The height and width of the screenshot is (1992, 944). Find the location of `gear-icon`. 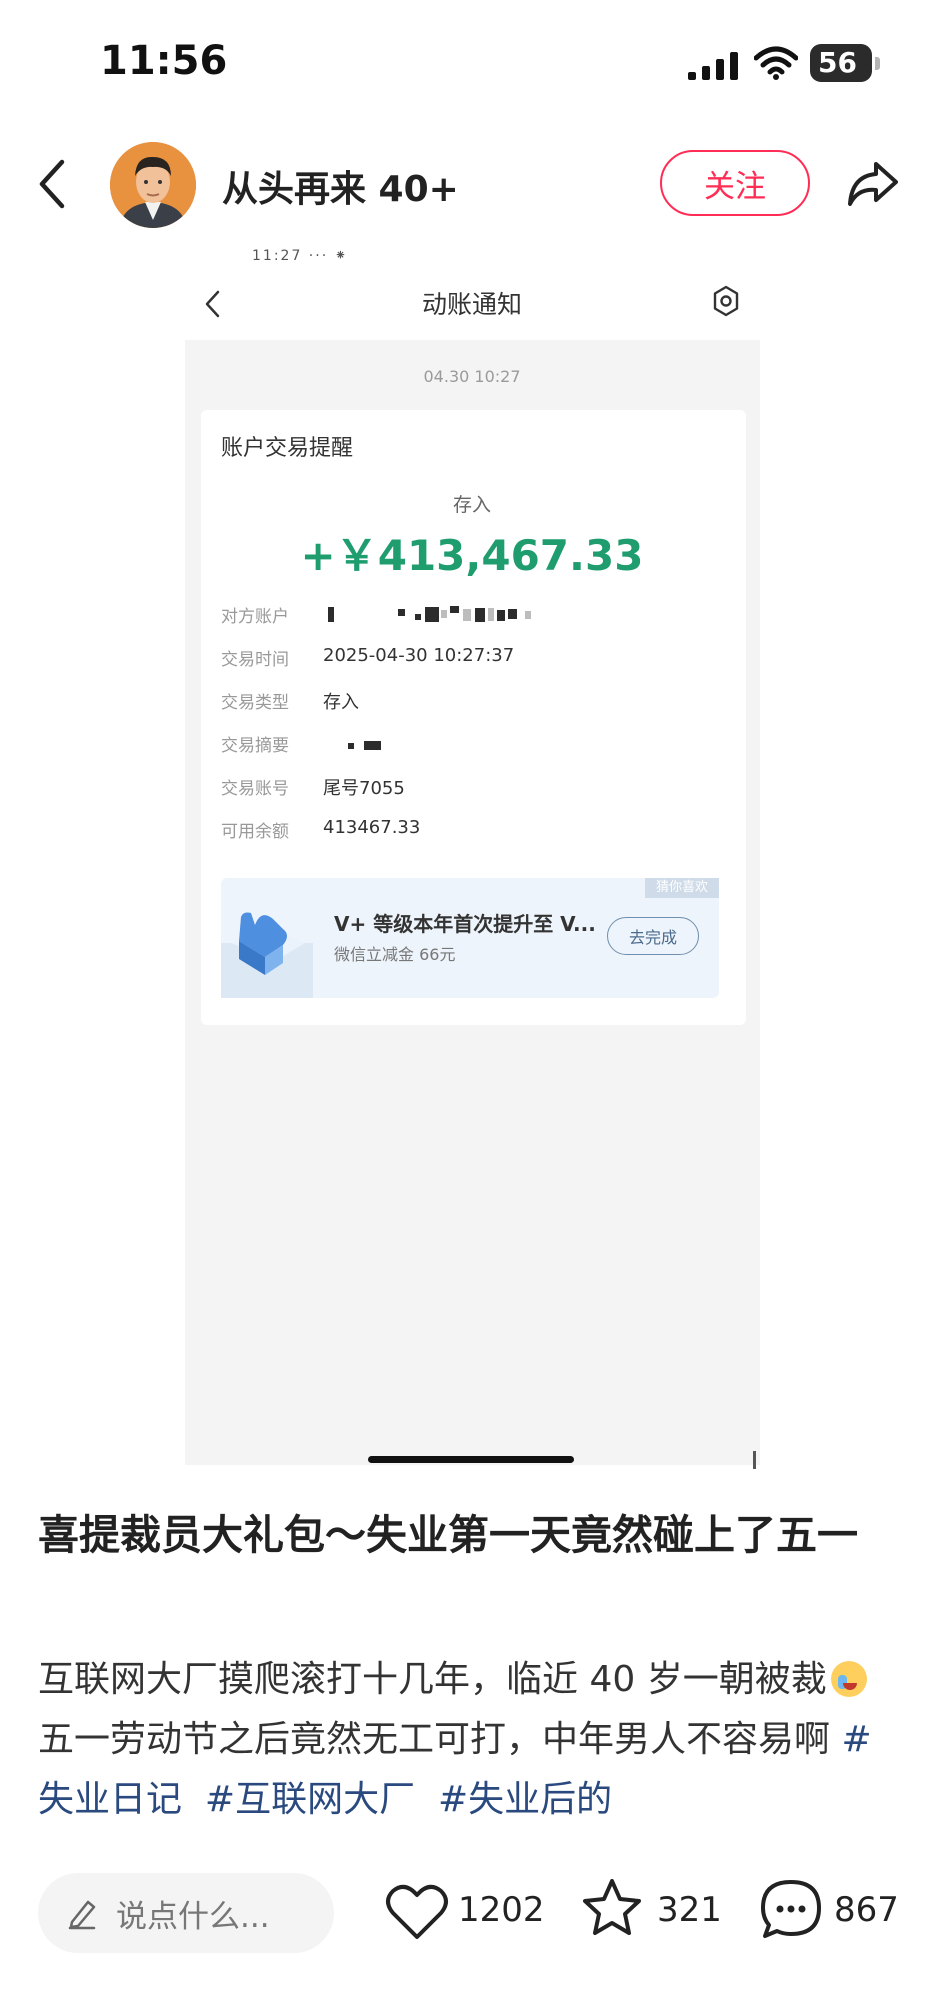

gear-icon is located at coordinates (726, 301).